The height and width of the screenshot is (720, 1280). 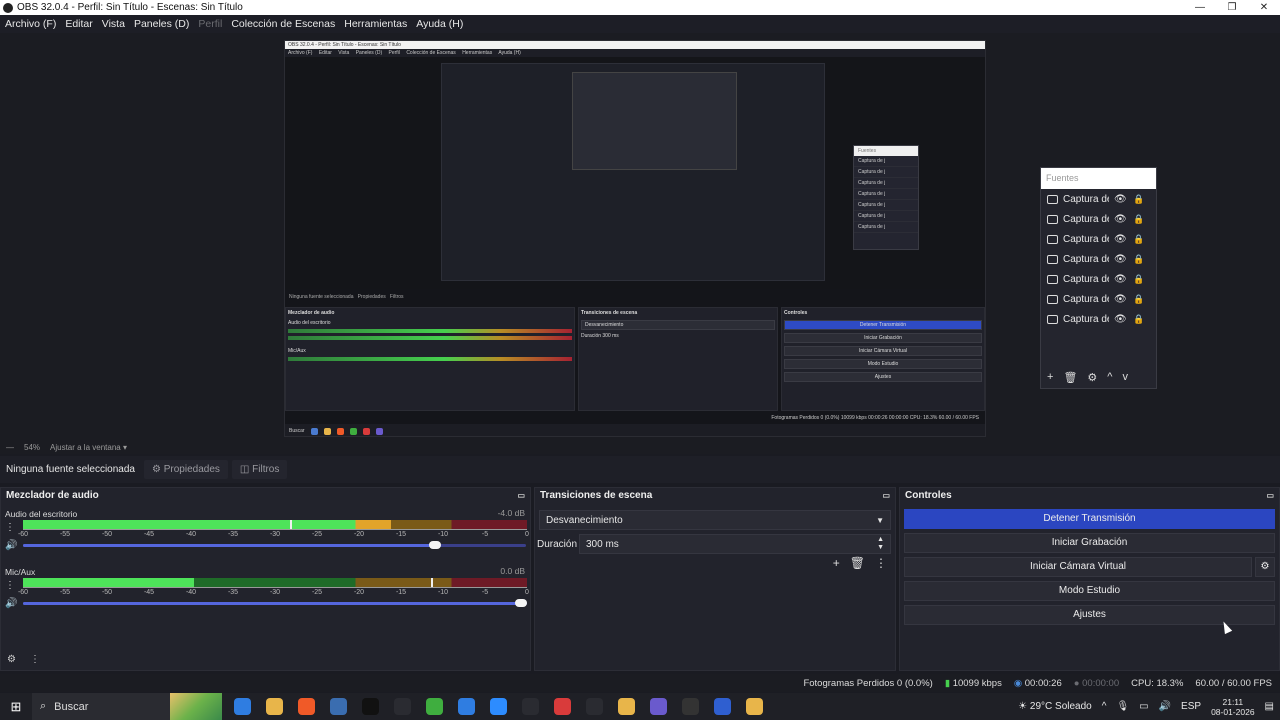 What do you see at coordinates (259, 469) in the screenshot?
I see `filters-button: ◫ Filtros` at bounding box center [259, 469].